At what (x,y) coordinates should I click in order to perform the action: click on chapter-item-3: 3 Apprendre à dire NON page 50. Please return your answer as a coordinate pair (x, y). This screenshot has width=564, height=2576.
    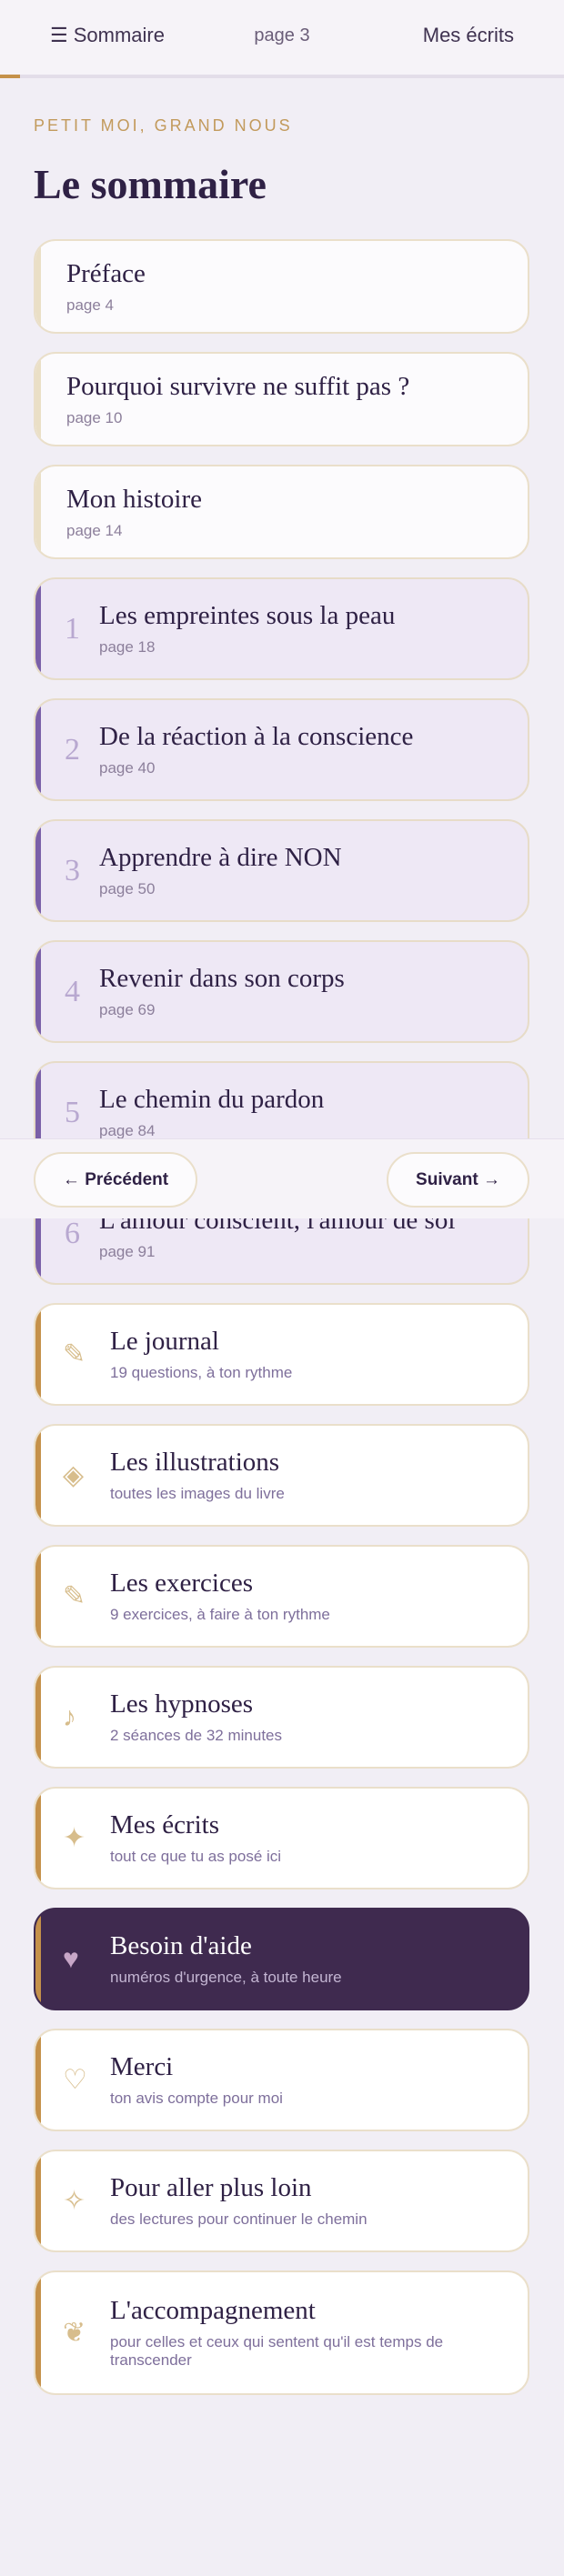
    Looking at the image, I should click on (281, 870).